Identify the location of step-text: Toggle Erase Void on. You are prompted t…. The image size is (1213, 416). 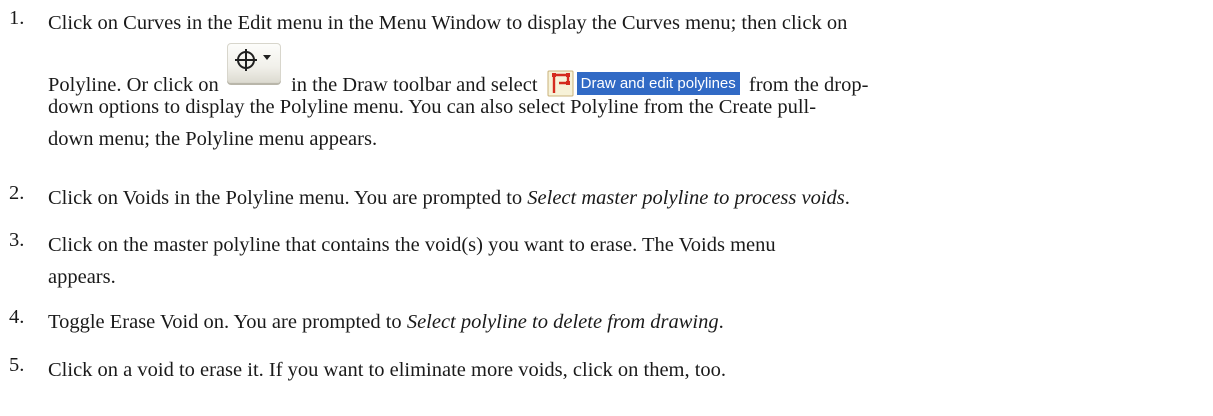
(628, 322).